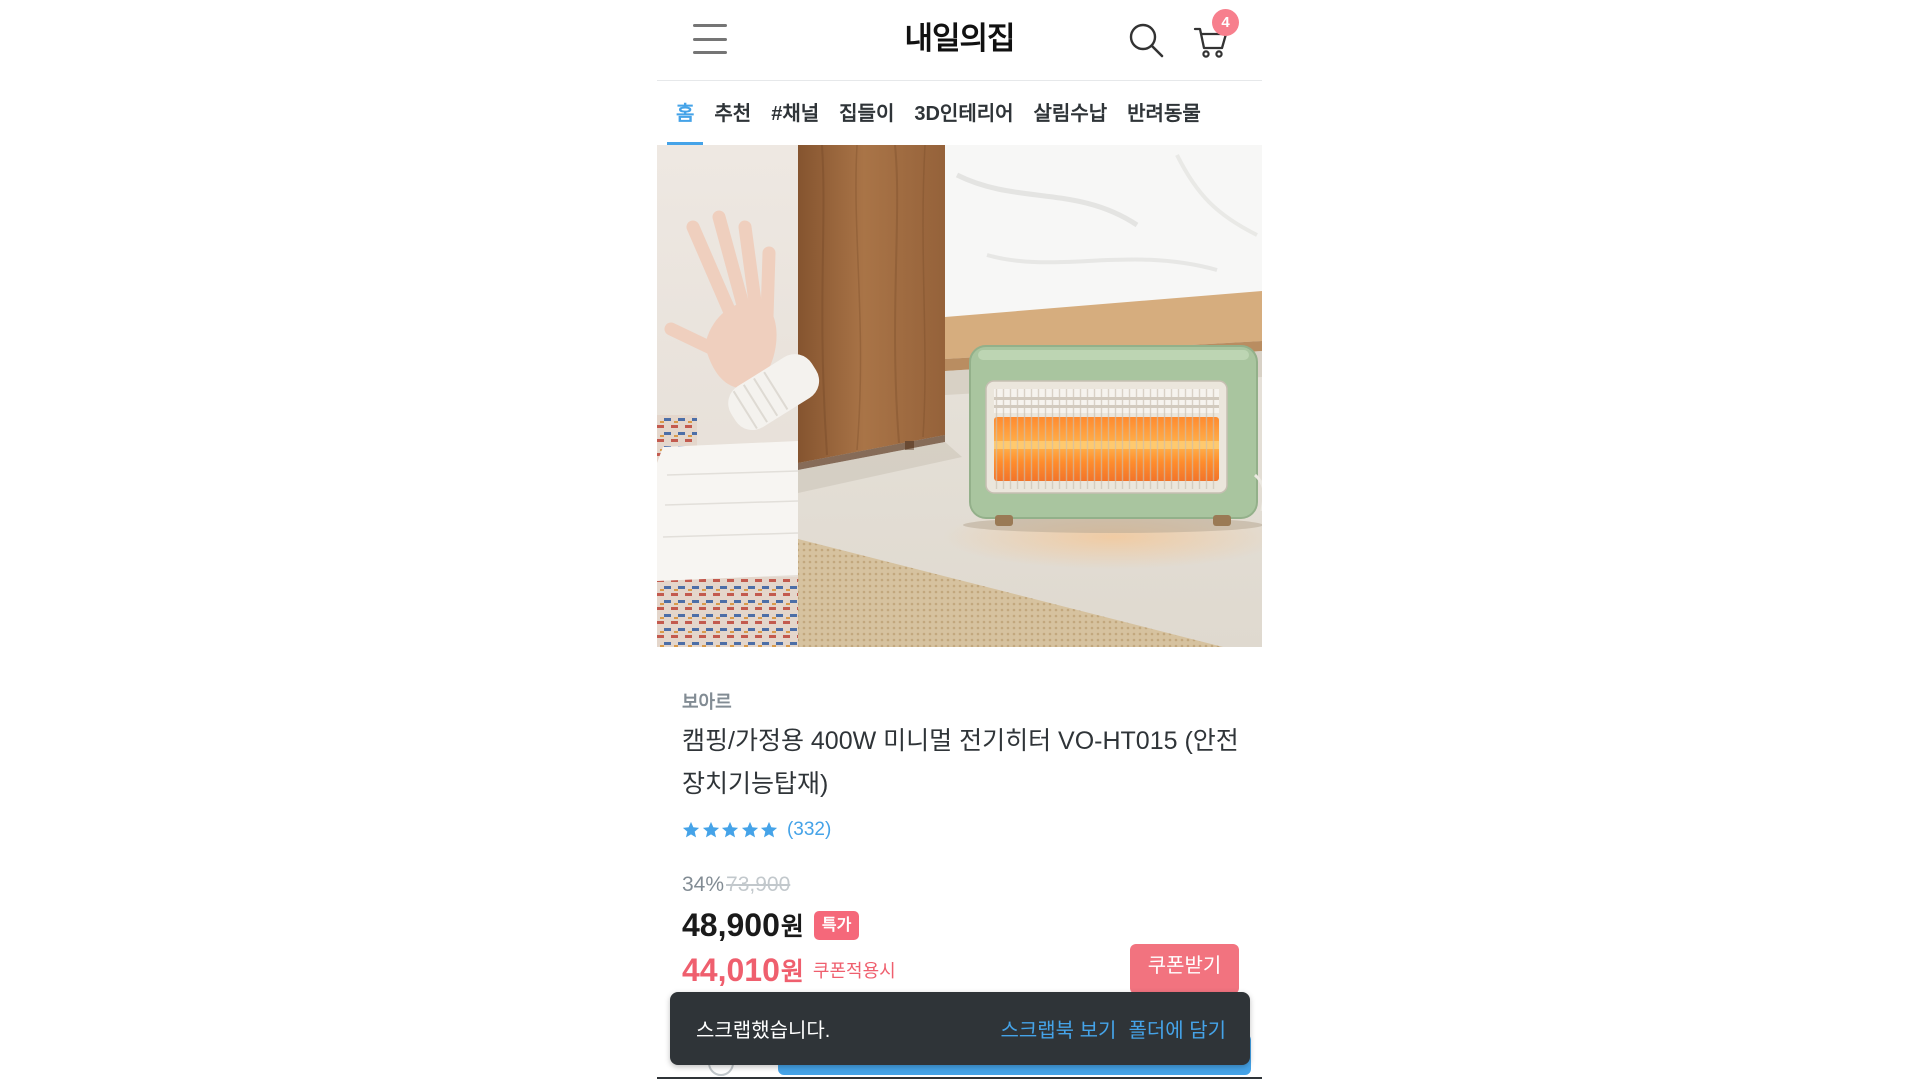  Describe the element at coordinates (809, 830) in the screenshot. I see `review-count: (332)` at that location.